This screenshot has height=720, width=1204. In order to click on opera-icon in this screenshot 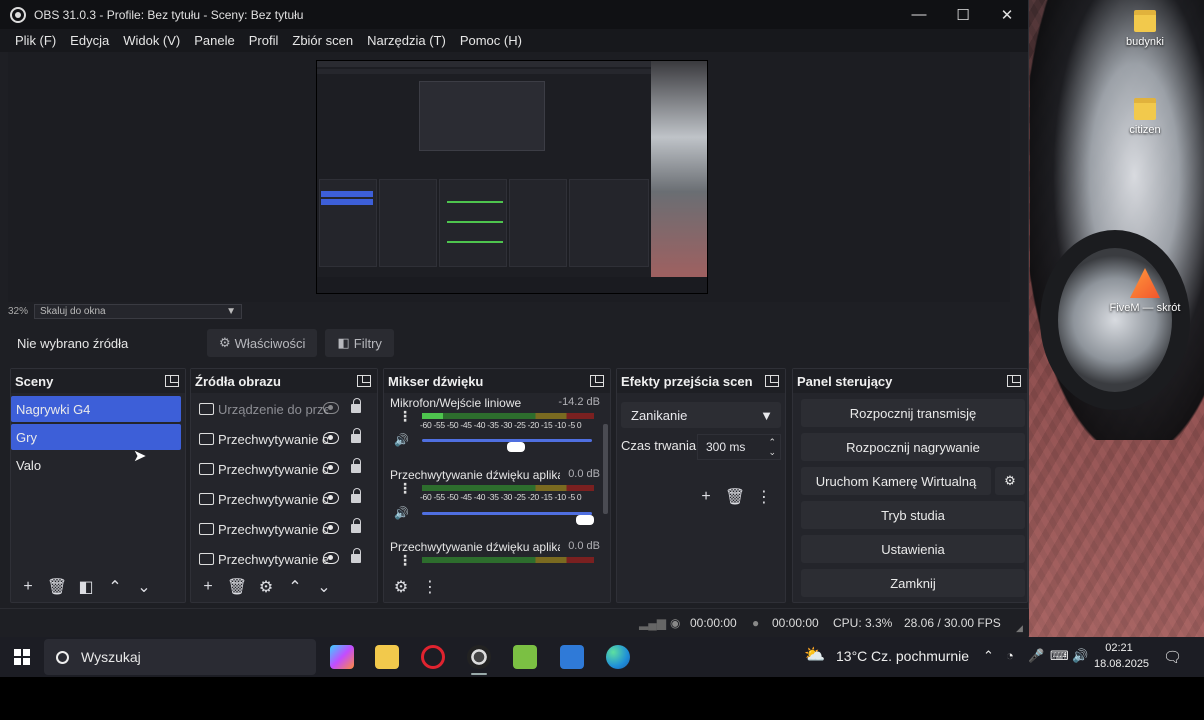, I will do `click(433, 657)`.